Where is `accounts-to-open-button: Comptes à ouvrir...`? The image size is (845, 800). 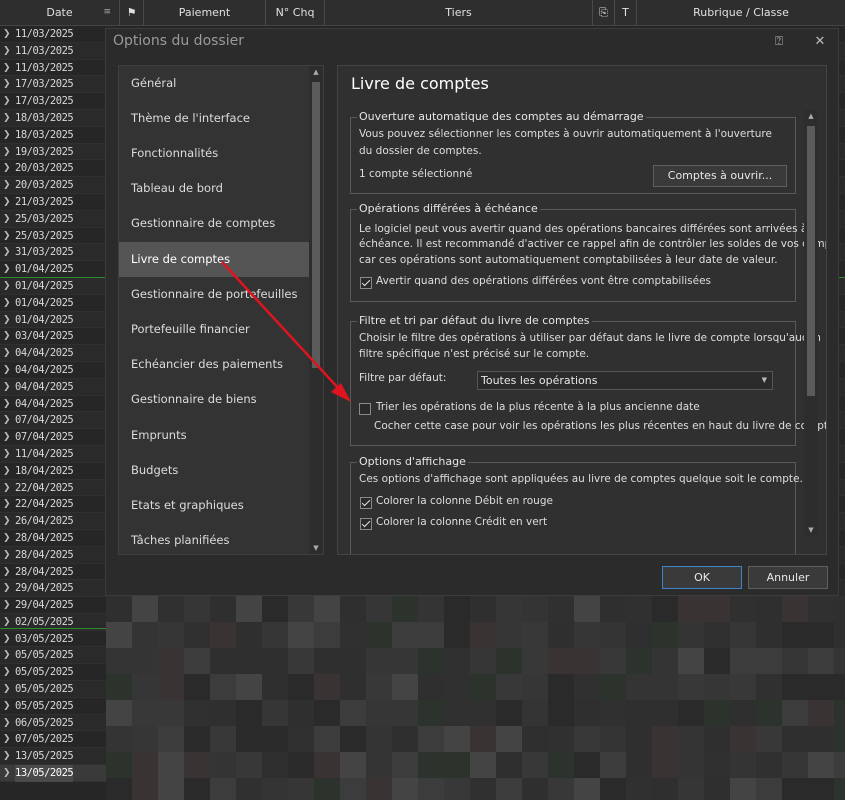
accounts-to-open-button: Comptes à ouvrir... is located at coordinates (720, 176).